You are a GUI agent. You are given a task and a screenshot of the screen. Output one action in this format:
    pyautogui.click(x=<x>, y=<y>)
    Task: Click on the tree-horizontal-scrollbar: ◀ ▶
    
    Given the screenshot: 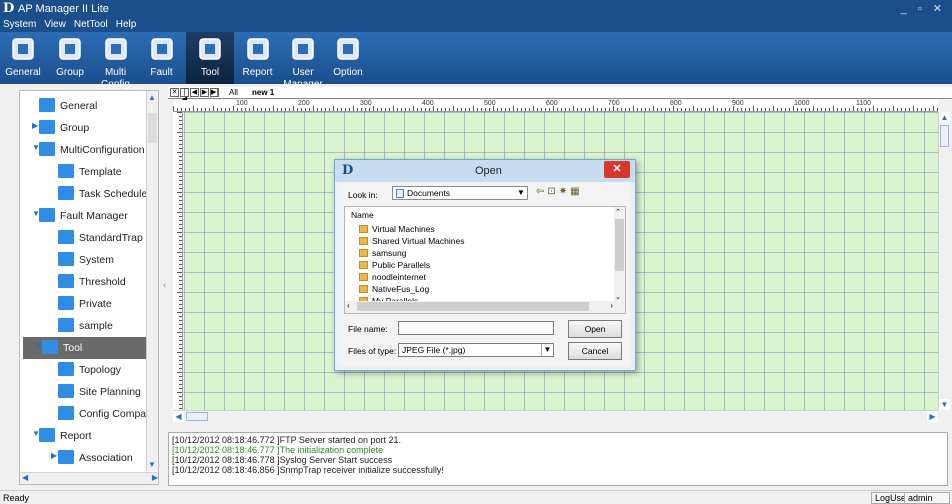 What is the action you would take?
    pyautogui.click(x=89, y=478)
    